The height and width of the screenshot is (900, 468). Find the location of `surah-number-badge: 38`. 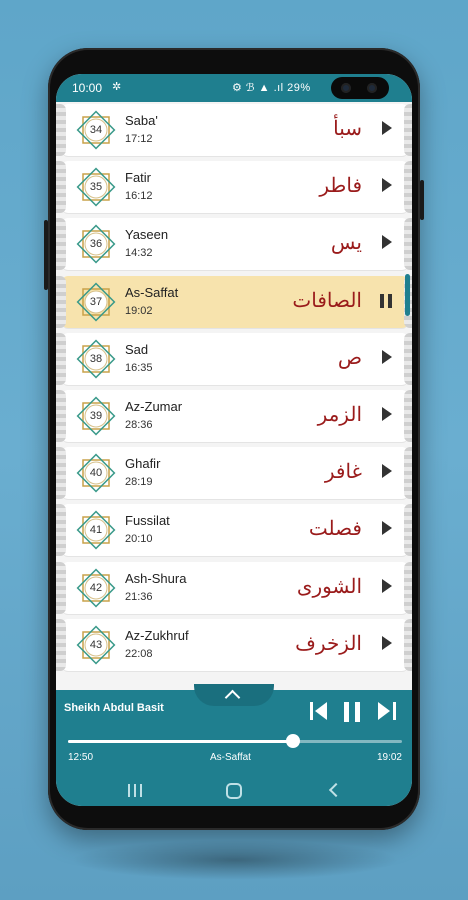

surah-number-badge: 38 is located at coordinates (96, 359).